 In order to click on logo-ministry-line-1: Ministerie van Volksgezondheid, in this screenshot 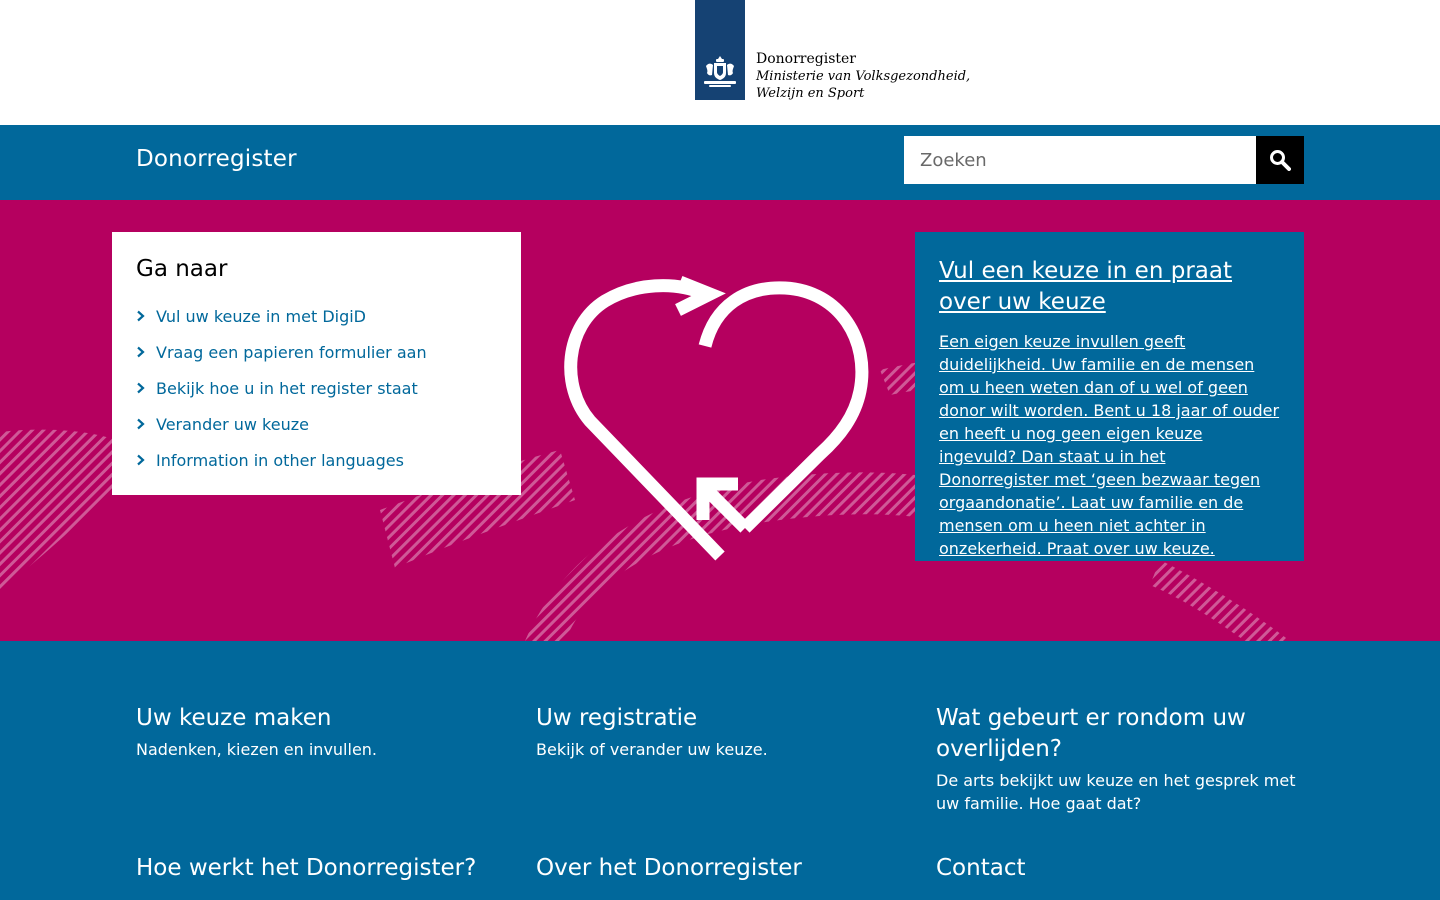, I will do `click(863, 76)`.